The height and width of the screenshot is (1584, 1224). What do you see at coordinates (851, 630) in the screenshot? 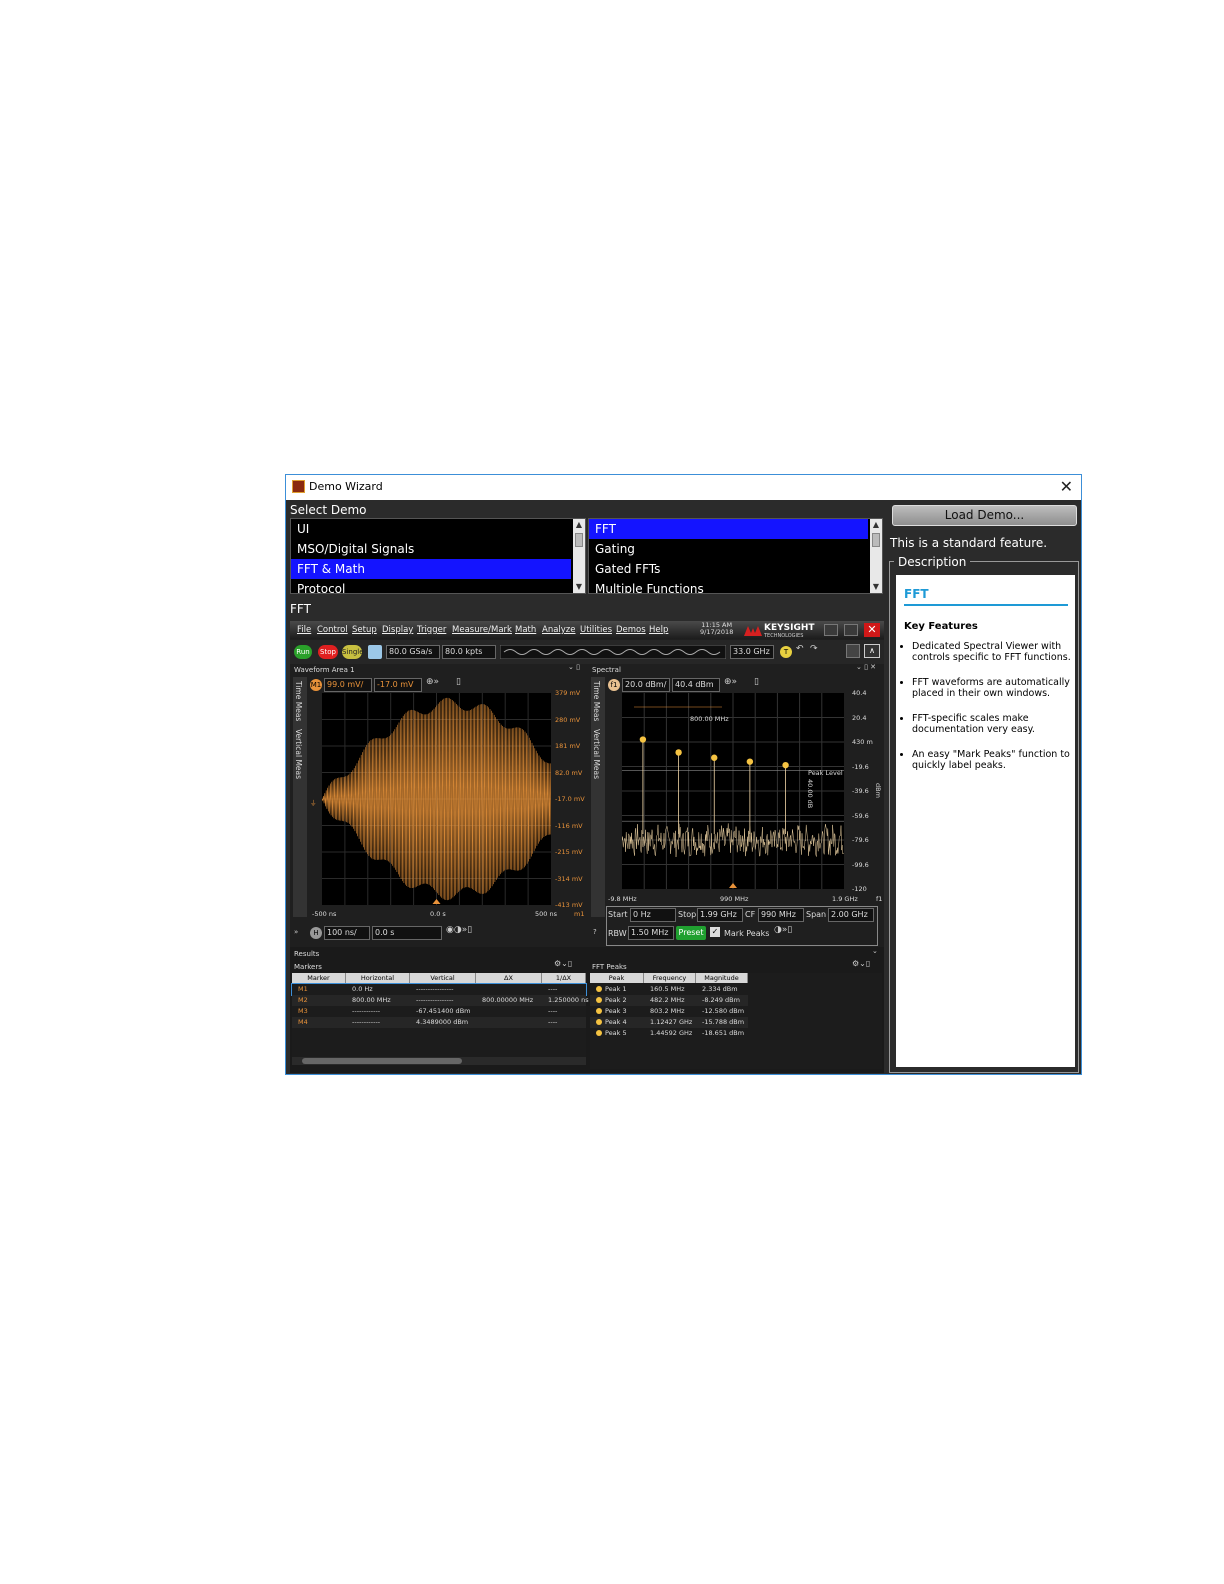
I see `maximize-icon` at bounding box center [851, 630].